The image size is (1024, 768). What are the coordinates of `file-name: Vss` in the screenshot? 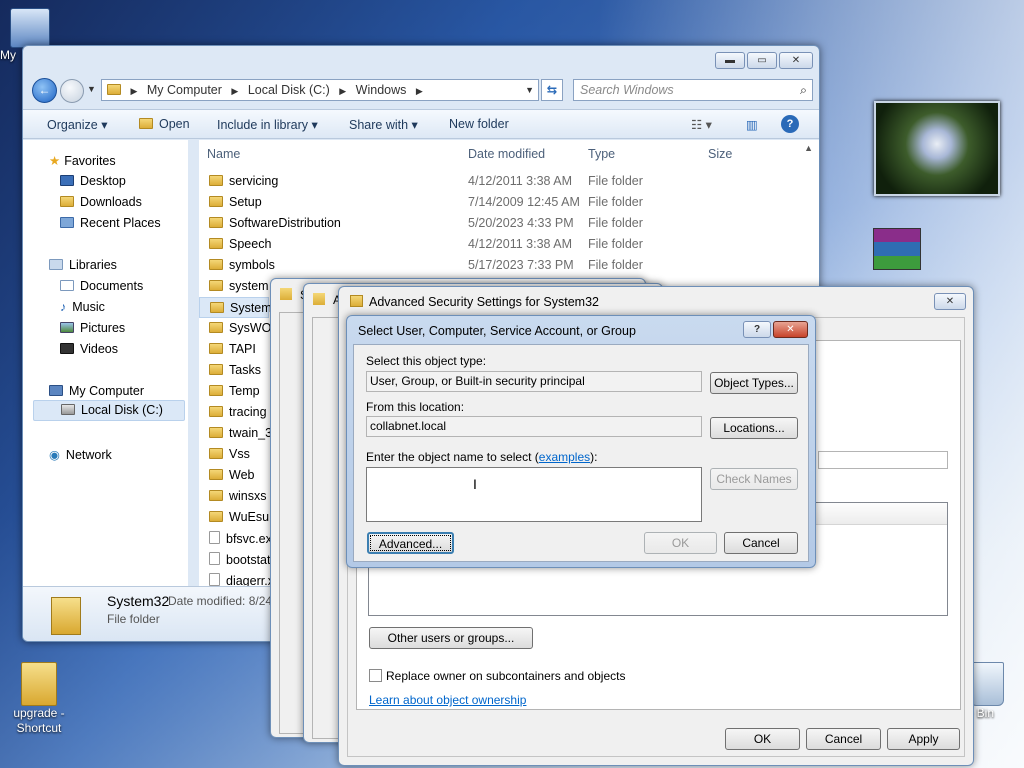 It's located at (239, 454).